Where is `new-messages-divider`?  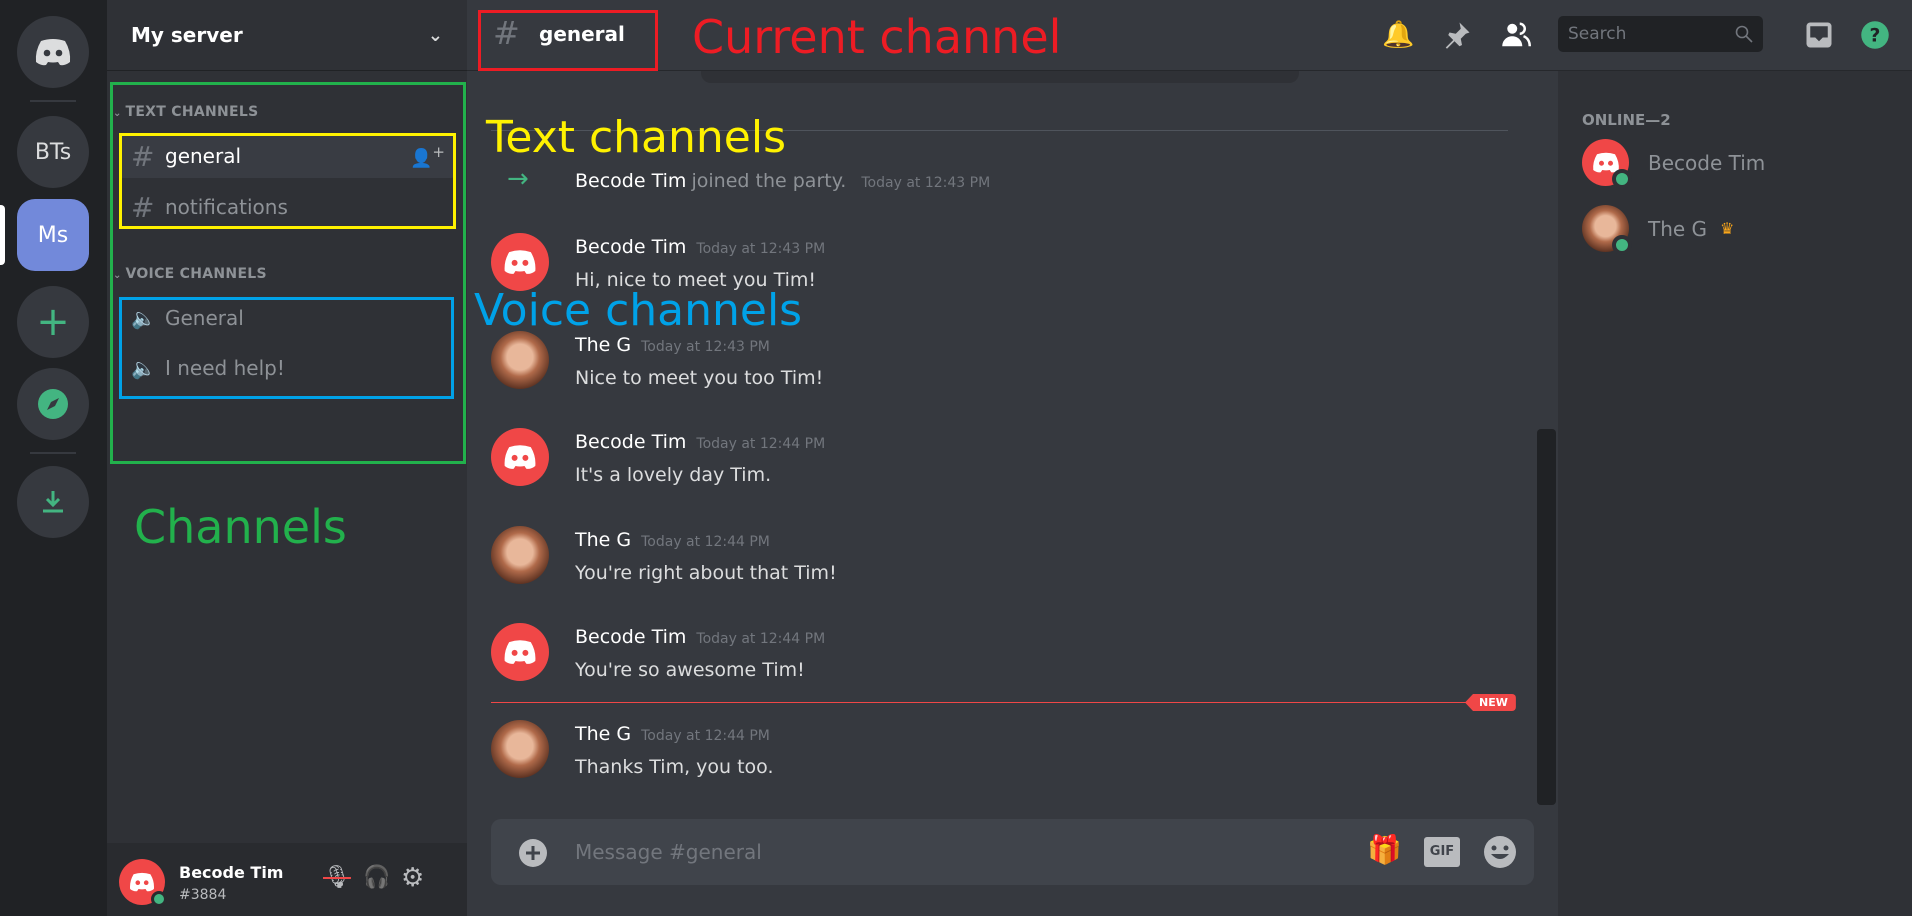 new-messages-divider is located at coordinates (991, 702).